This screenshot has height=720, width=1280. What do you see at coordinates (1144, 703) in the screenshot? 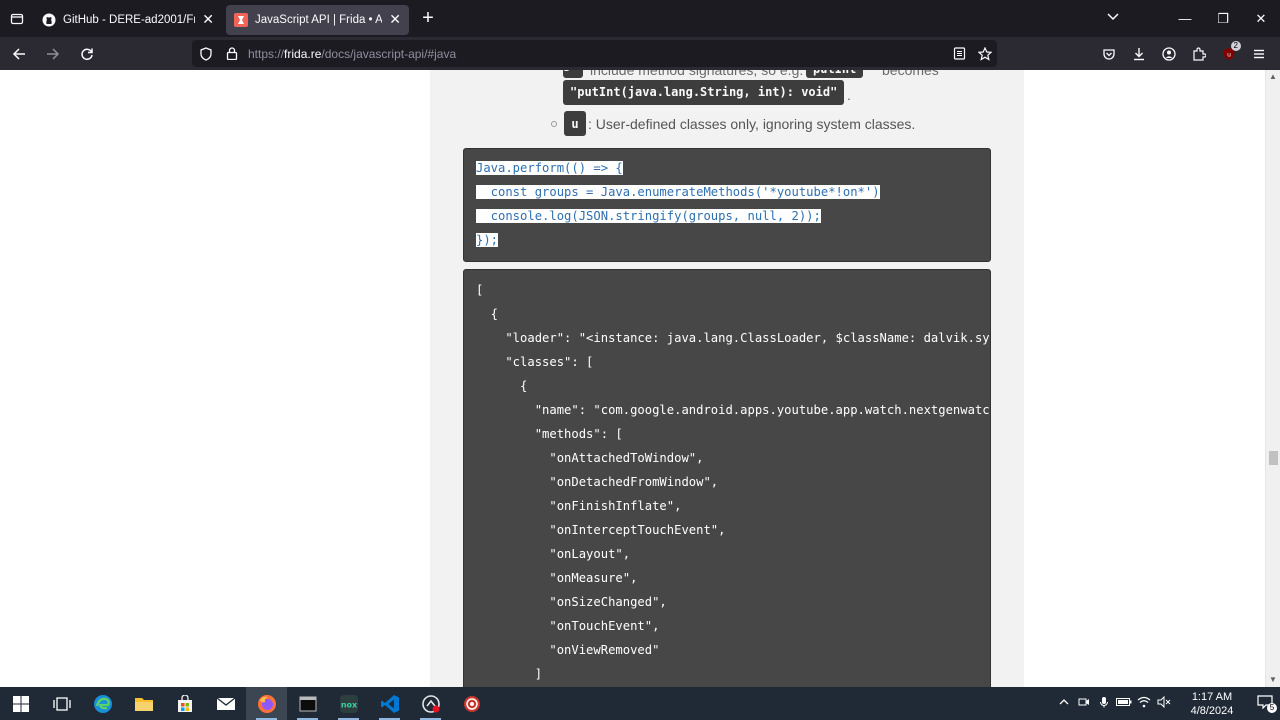
I see `wifi-icon` at bounding box center [1144, 703].